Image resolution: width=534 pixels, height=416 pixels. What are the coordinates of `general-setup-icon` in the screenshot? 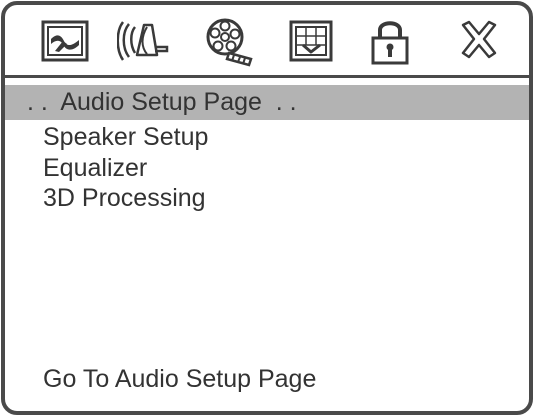 It's located at (65, 41).